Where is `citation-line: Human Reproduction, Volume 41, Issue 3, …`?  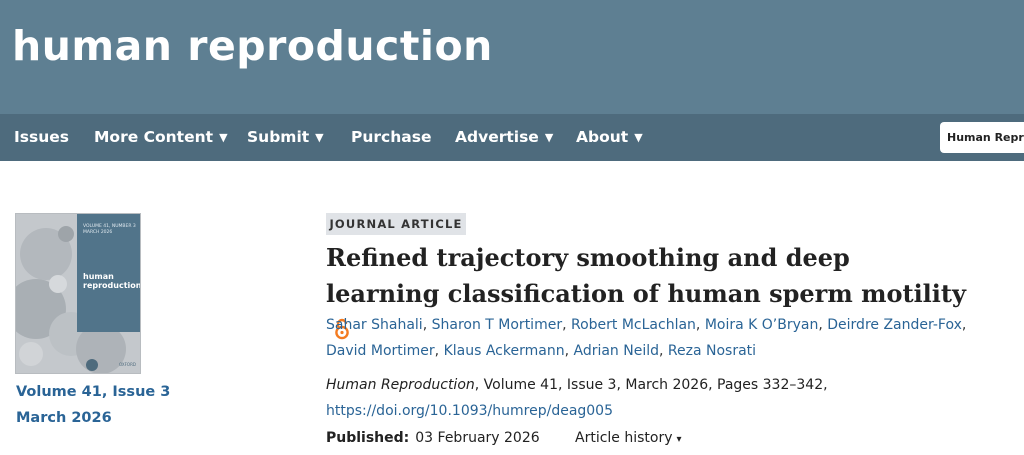 citation-line: Human Reproduction, Volume 41, Issue 3, … is located at coordinates (577, 385).